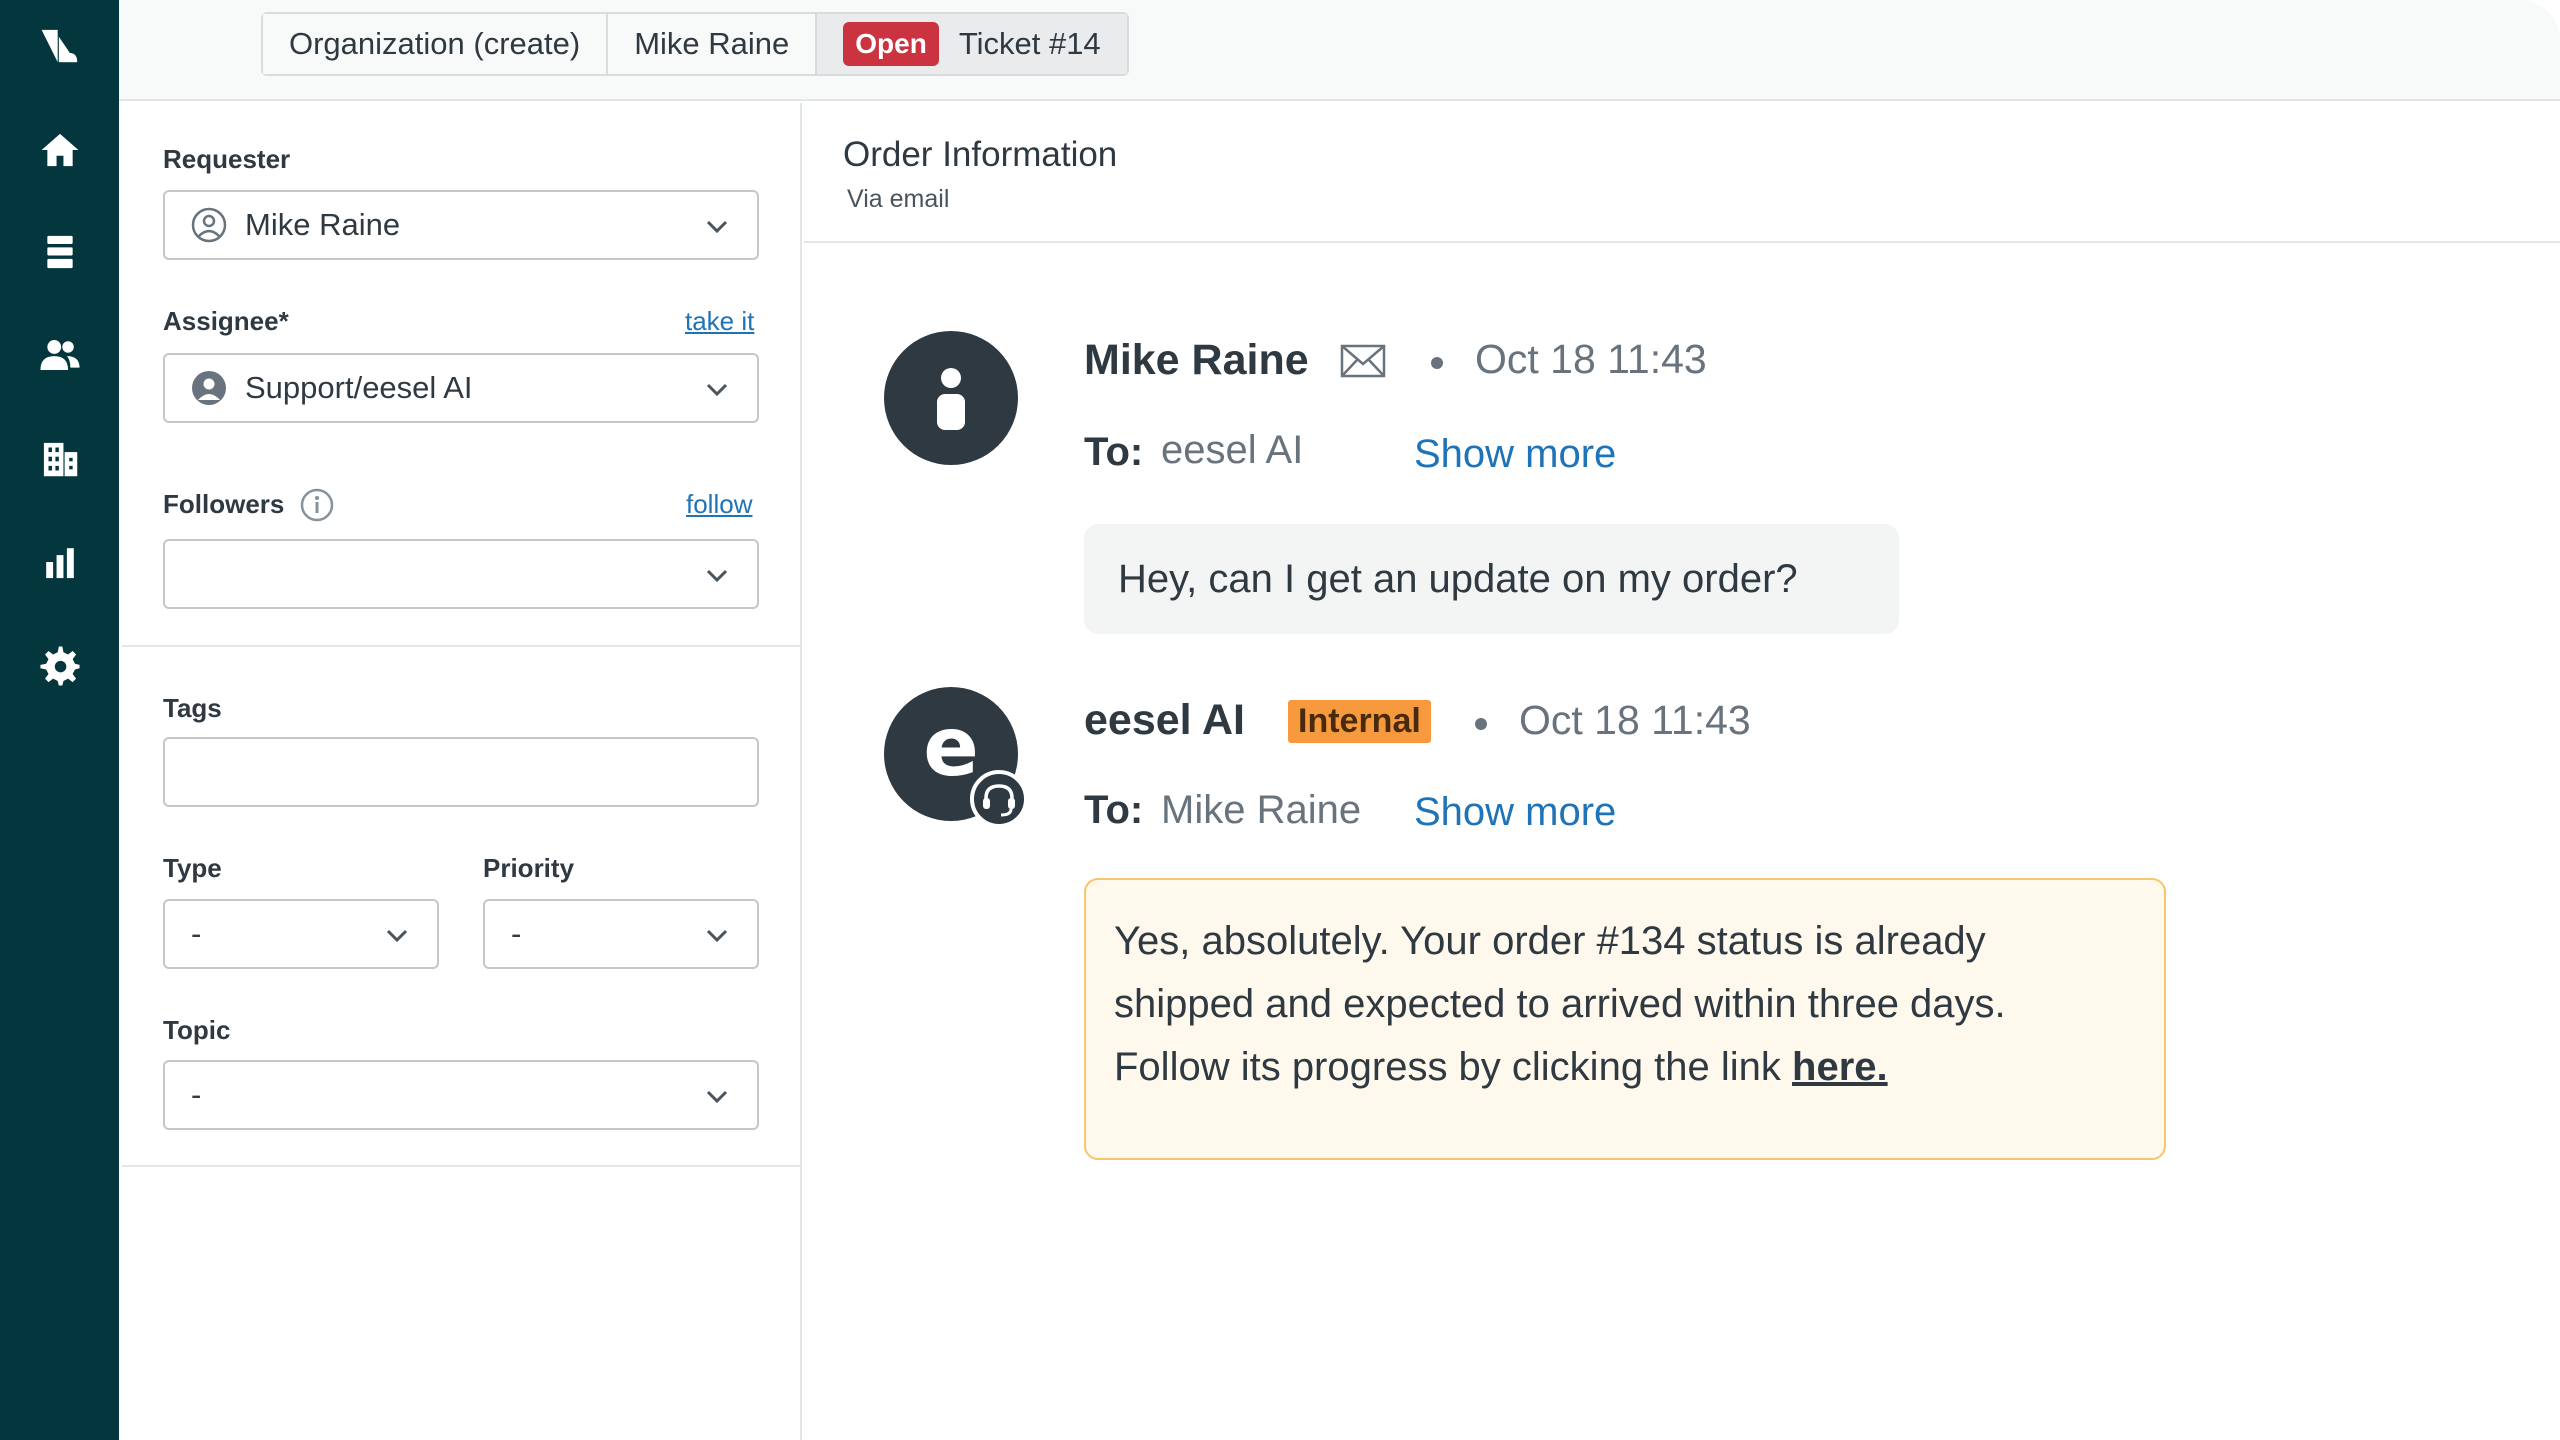 This screenshot has height=1440, width=2560. Describe the element at coordinates (529, 868) in the screenshot. I see `priority-label: Priority` at that location.